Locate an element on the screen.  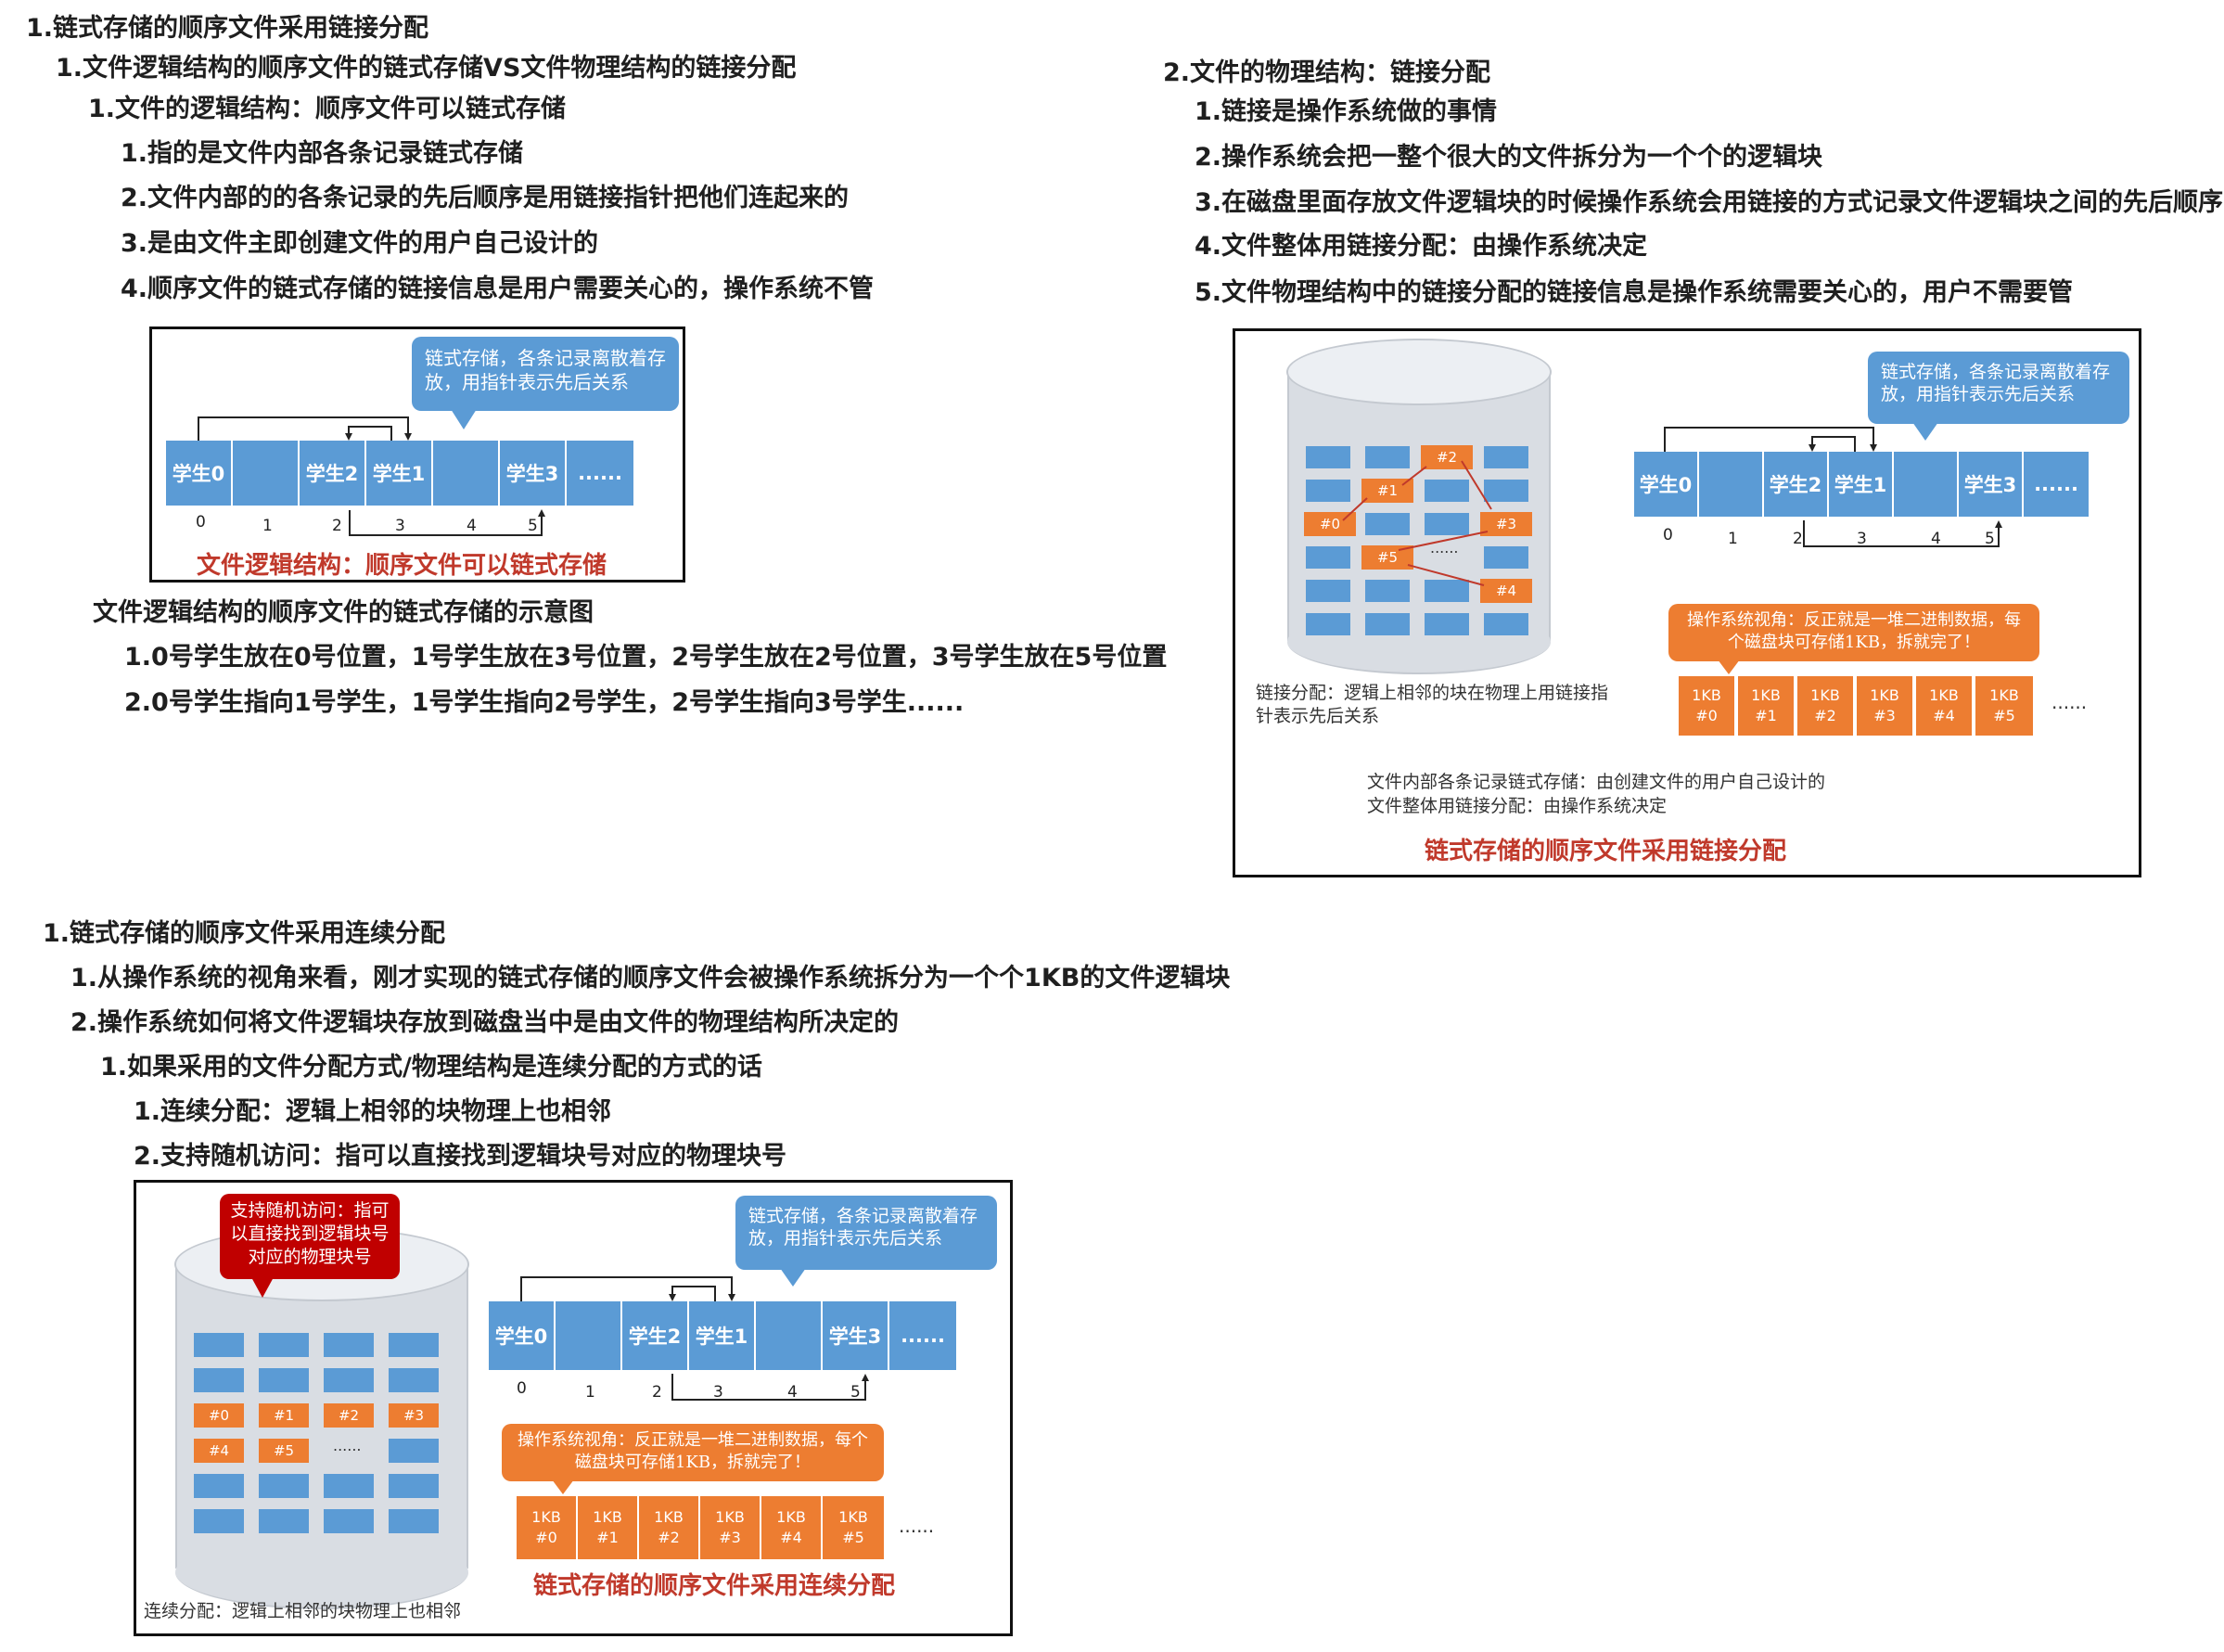
outline-c-title: 1.链式存储的顺序文件采用连续分配 is located at coordinates (244, 933).